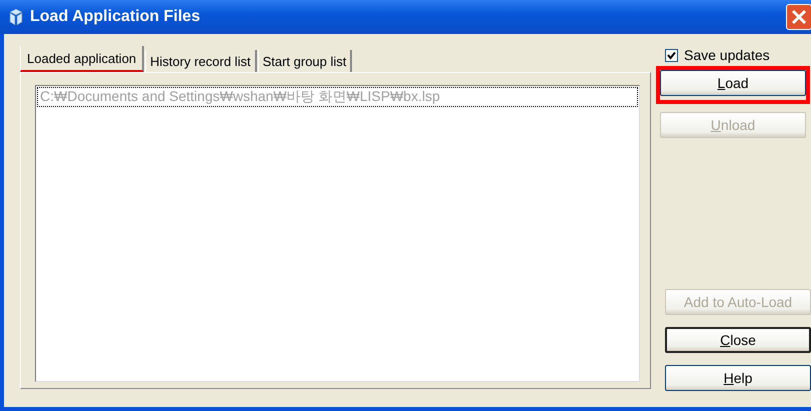  Describe the element at coordinates (733, 83) in the screenshot. I see `dialog-button: Load` at that location.